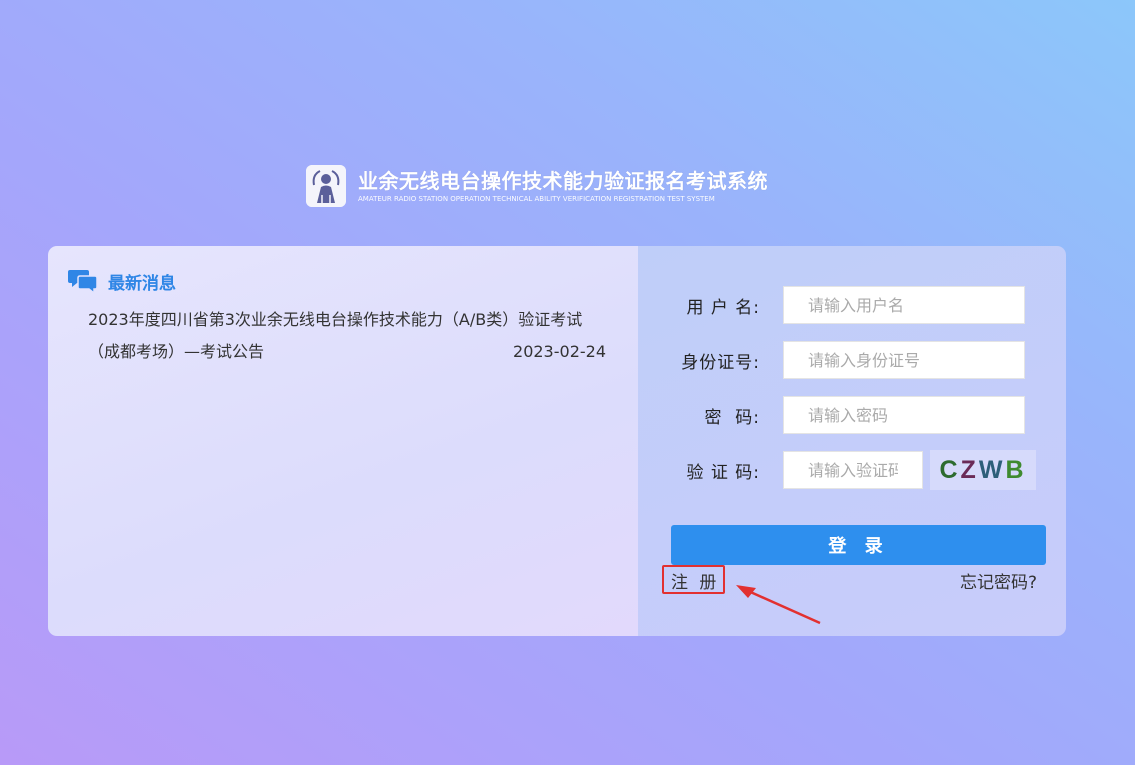 This screenshot has height=765, width=1135. Describe the element at coordinates (142, 283) in the screenshot. I see `news-heading: 最新消息` at that location.